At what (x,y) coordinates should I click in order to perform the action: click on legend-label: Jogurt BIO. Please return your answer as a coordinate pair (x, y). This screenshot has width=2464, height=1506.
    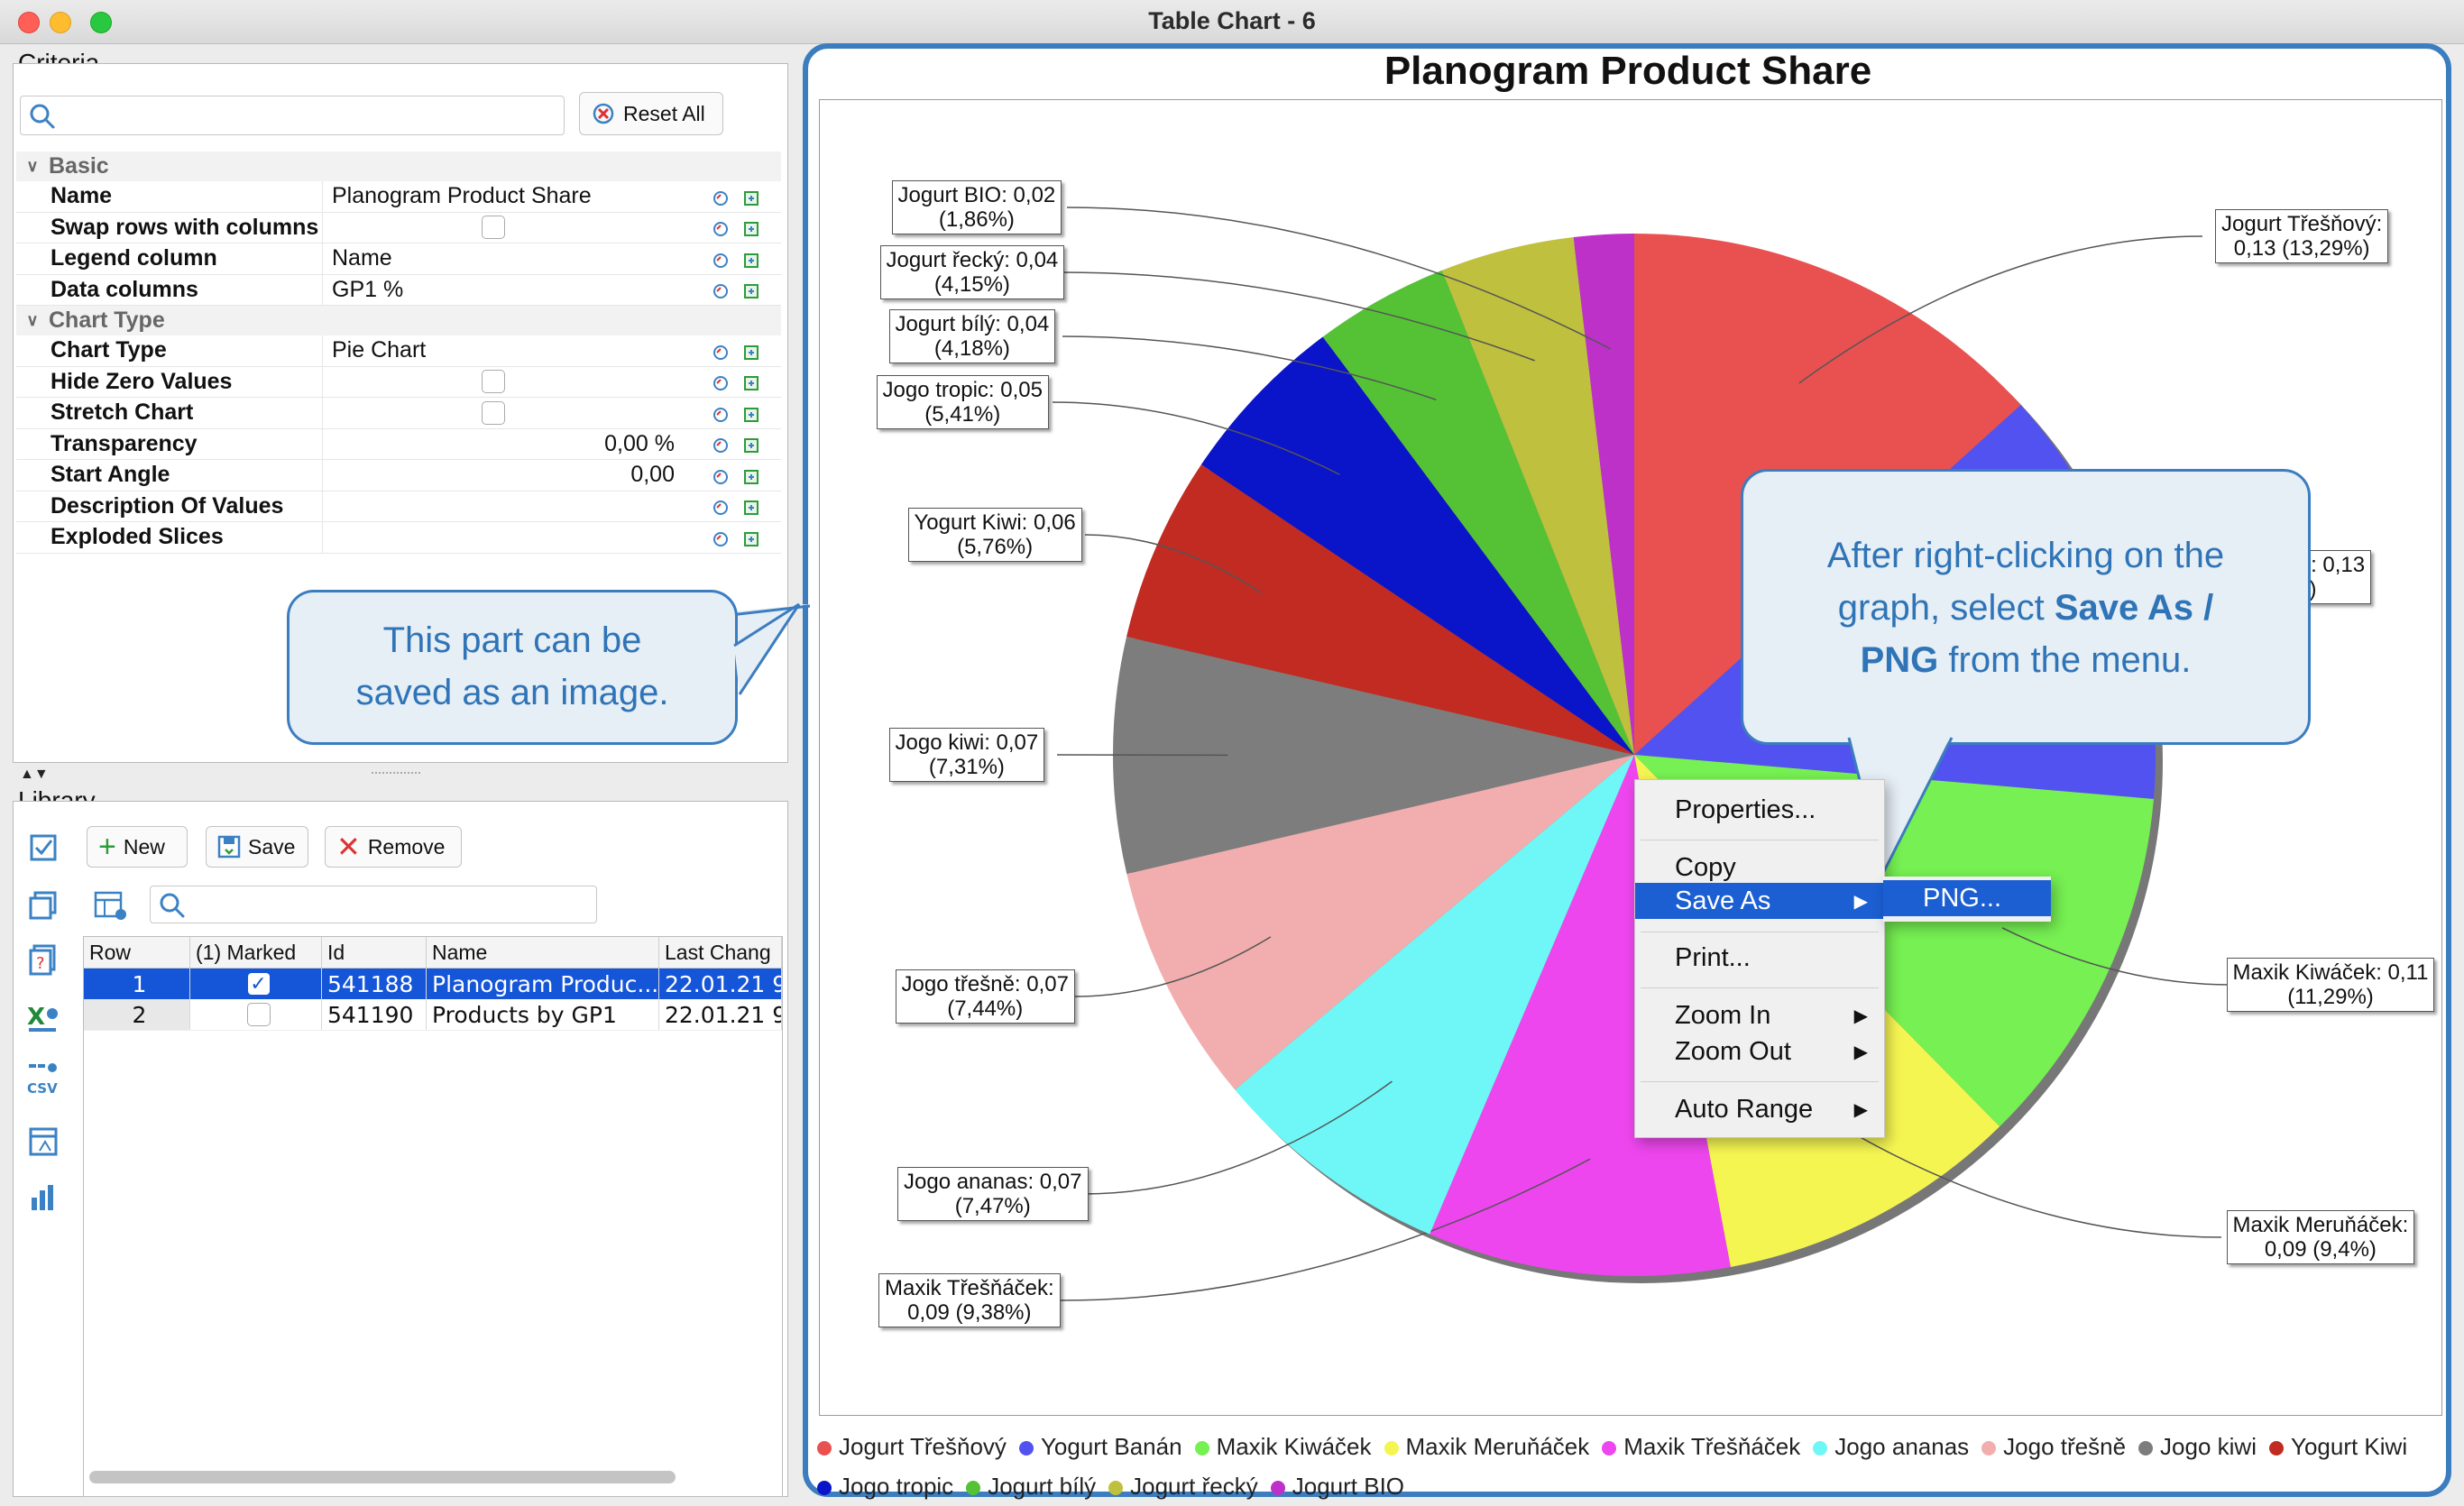
    Looking at the image, I should click on (1348, 1486).